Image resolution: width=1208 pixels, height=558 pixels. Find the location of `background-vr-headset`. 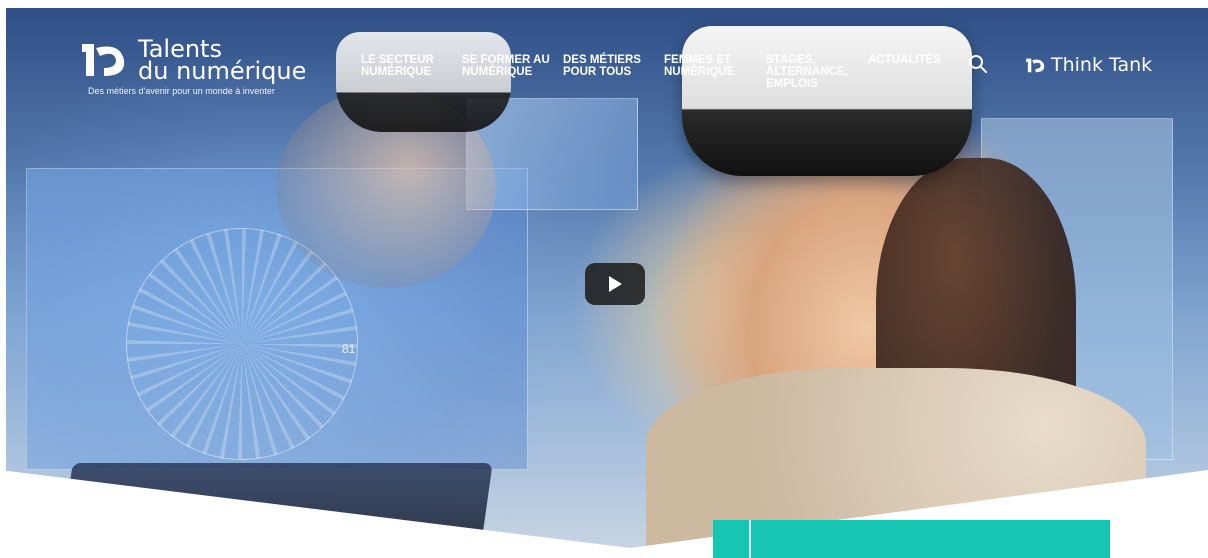

background-vr-headset is located at coordinates (423, 82).